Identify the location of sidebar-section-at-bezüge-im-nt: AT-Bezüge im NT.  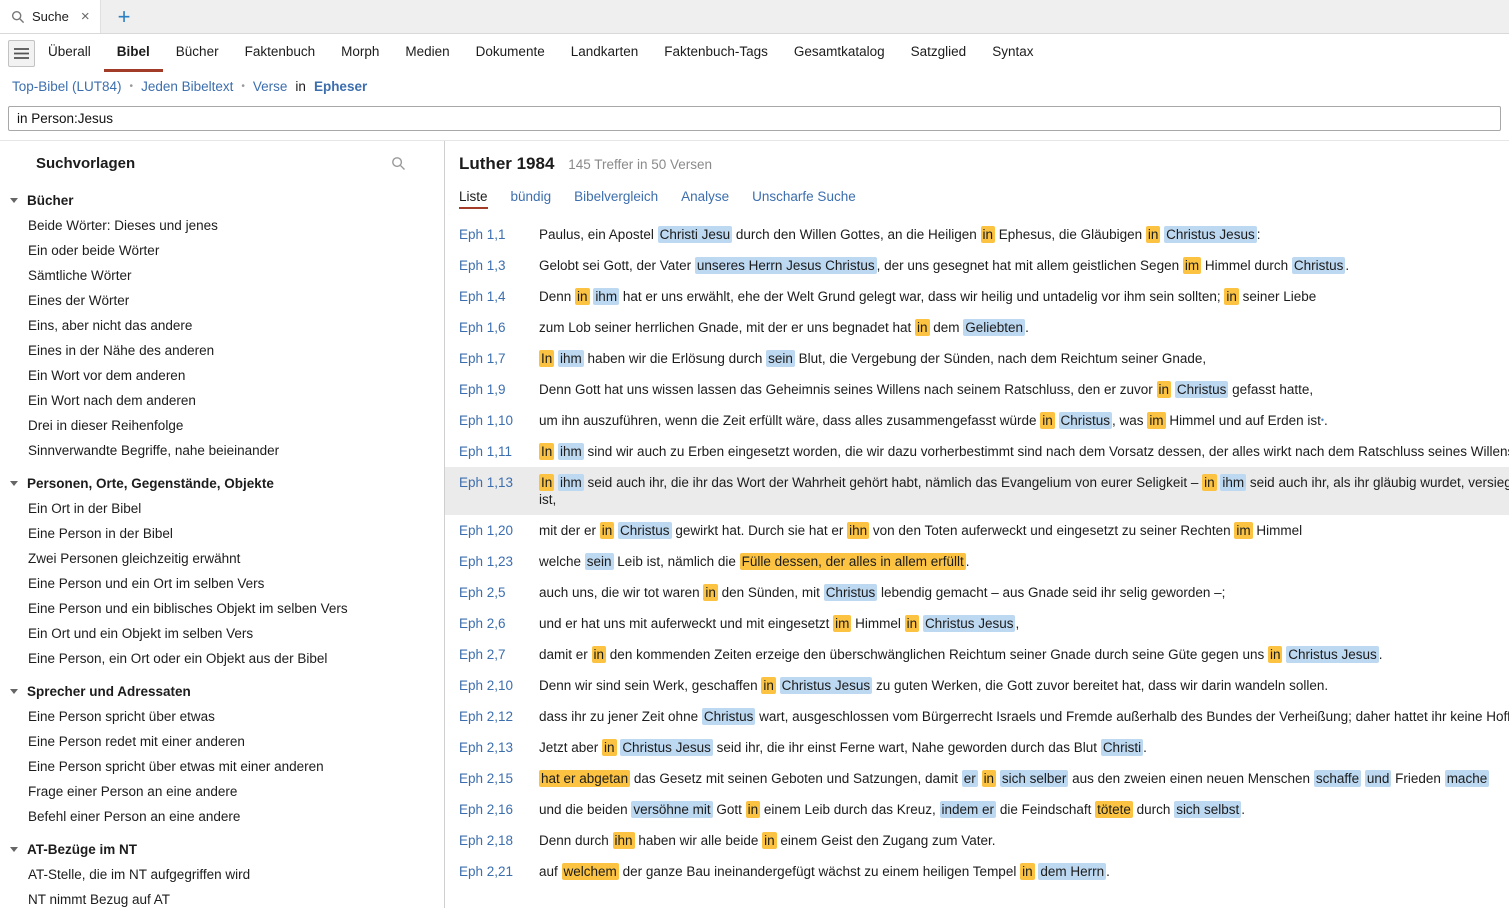
(227, 849).